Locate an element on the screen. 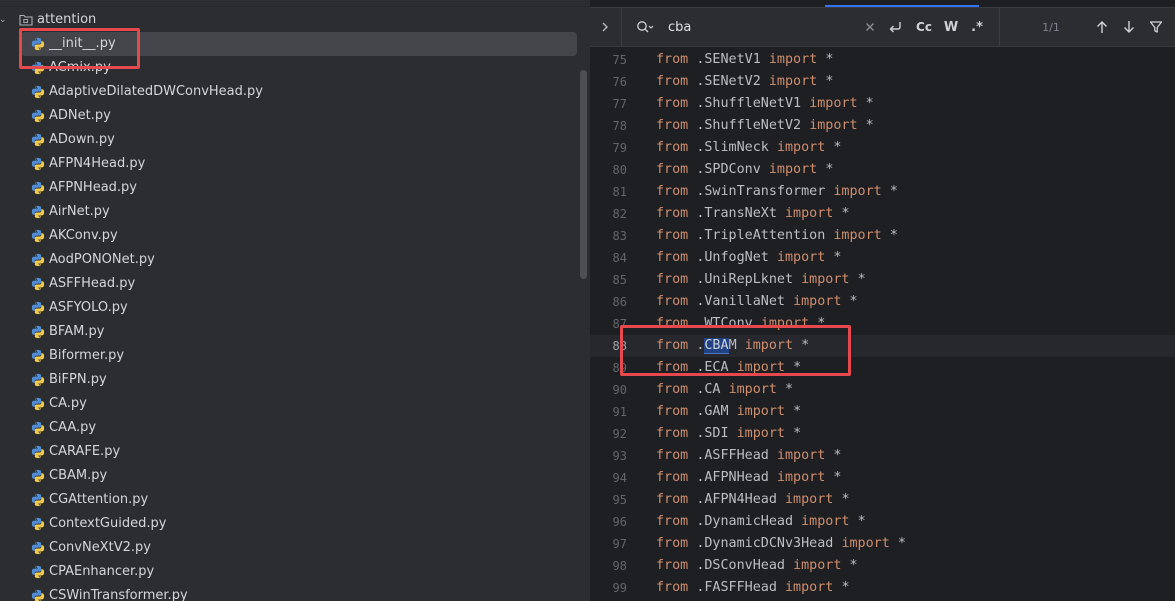 This screenshot has height=601, width=1175. code-line: 96 from .DynamicHead import * is located at coordinates (882, 522).